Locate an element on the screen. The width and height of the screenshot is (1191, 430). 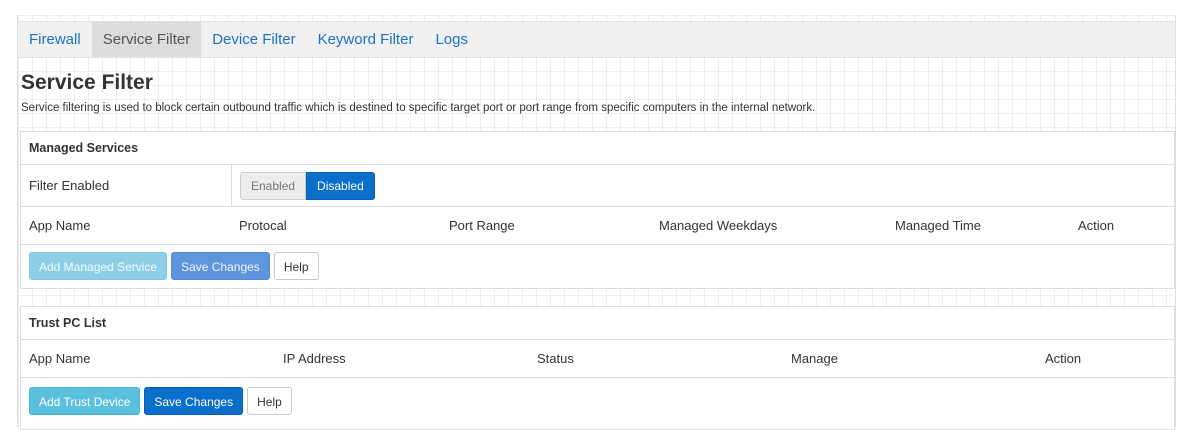
col-managed-time: Managed Time is located at coordinates (938, 225).